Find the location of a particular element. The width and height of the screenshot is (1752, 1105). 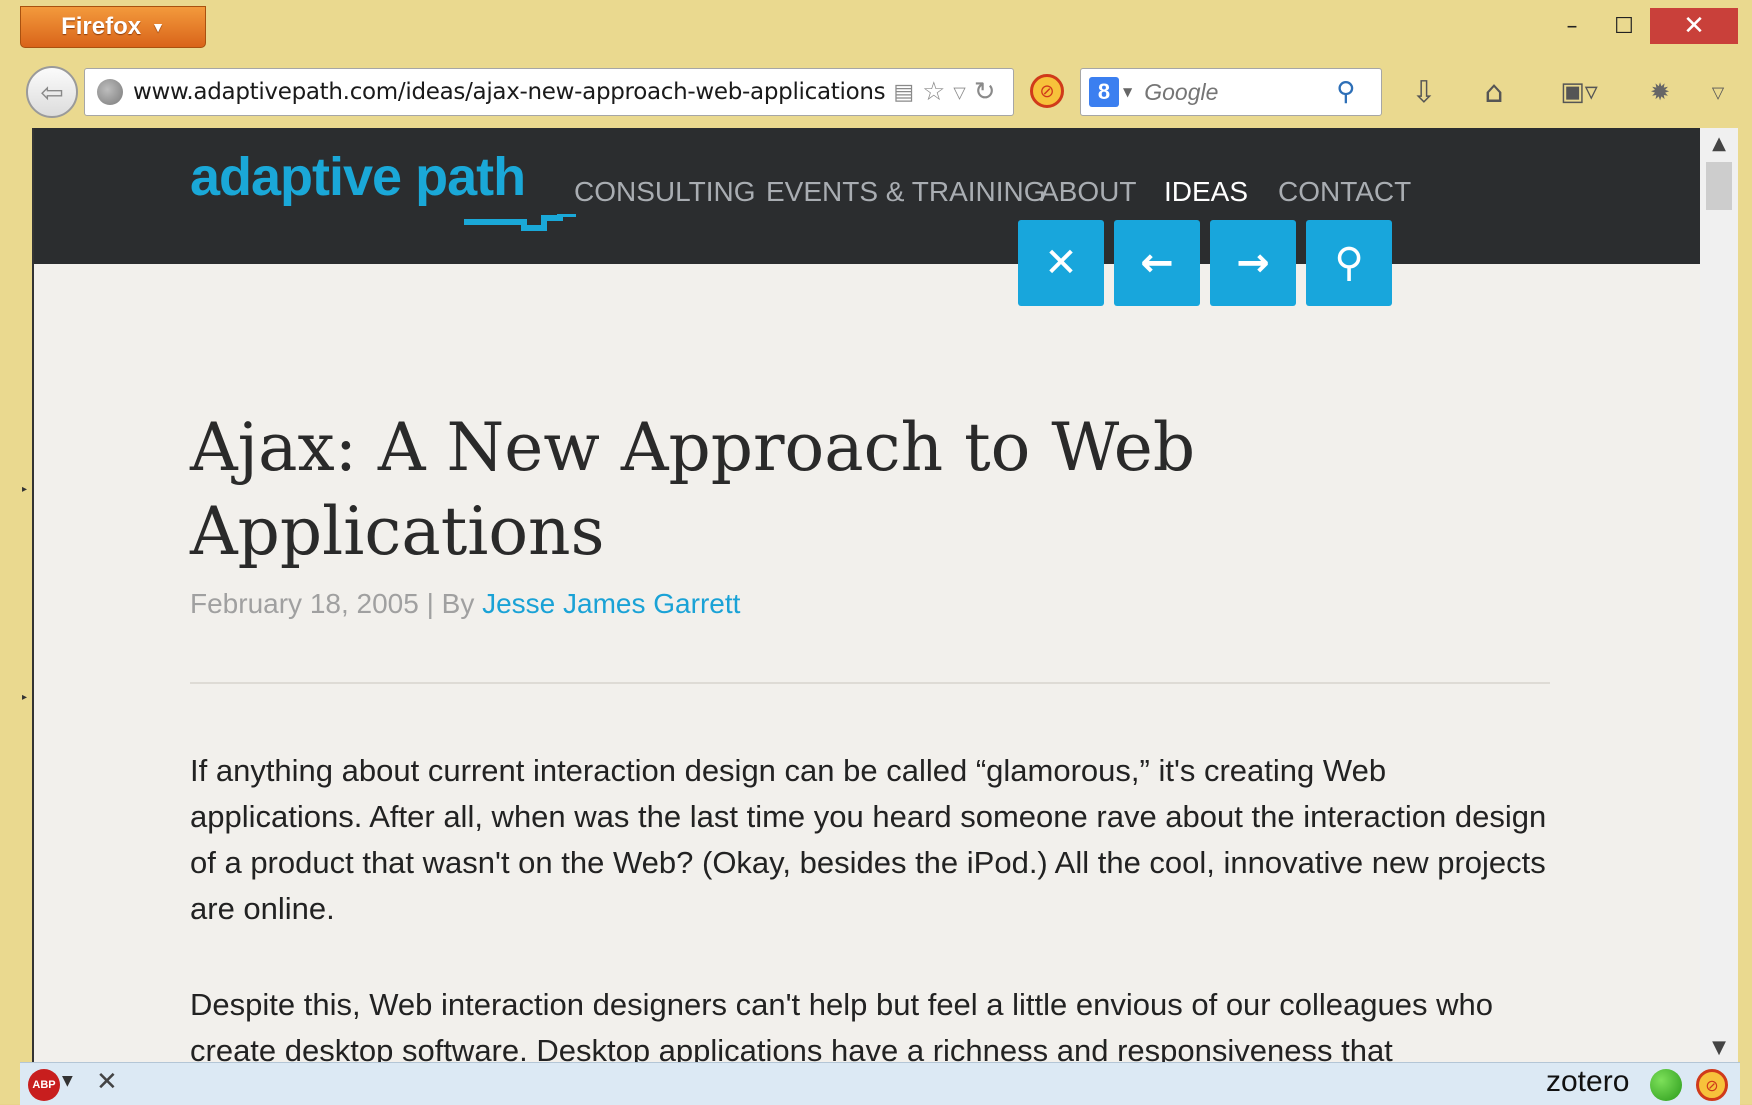

sidebar-splitter: ▸ ▸ is located at coordinates (25, 595).